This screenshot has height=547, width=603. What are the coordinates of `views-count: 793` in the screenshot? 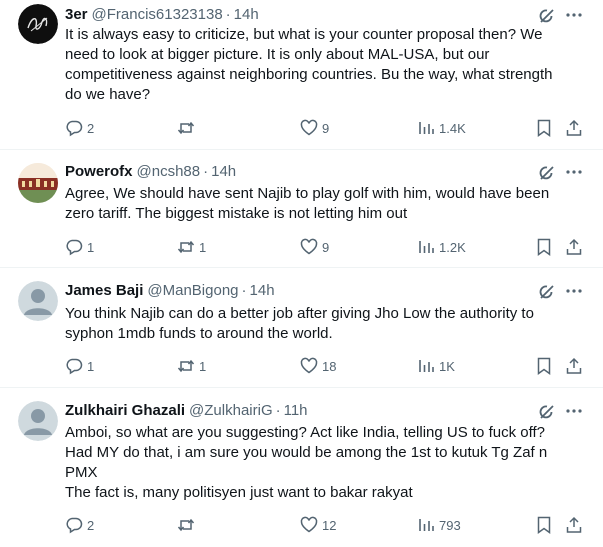 It's located at (450, 525).